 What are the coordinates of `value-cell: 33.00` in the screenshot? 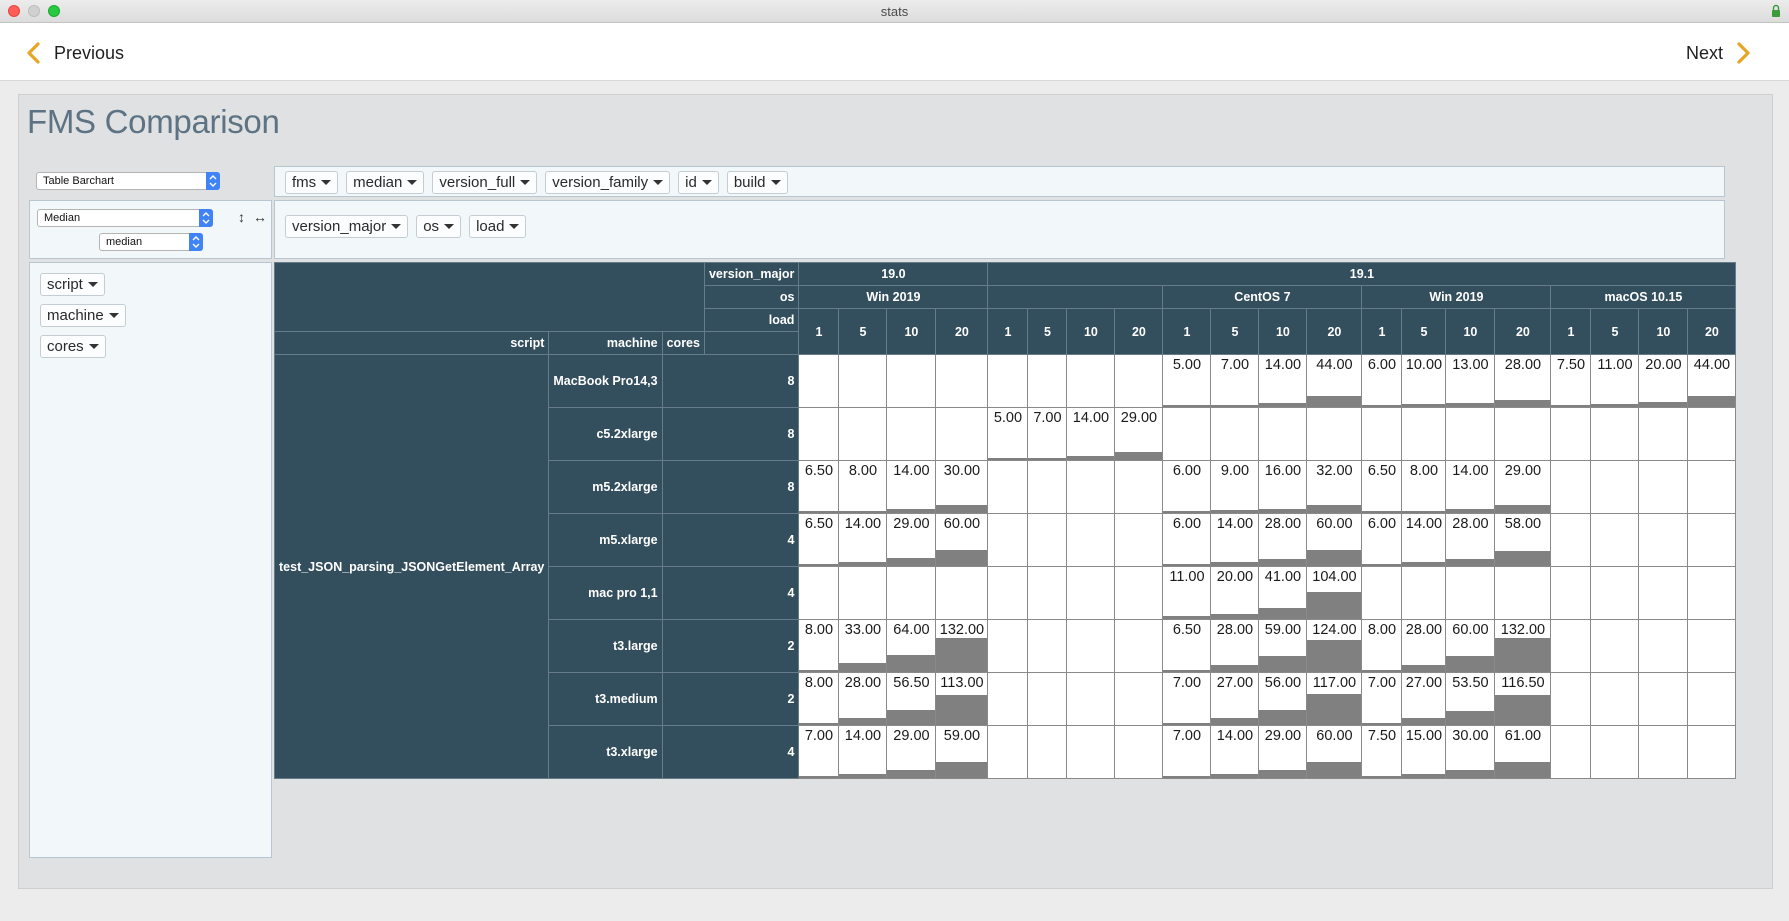 It's located at (863, 646).